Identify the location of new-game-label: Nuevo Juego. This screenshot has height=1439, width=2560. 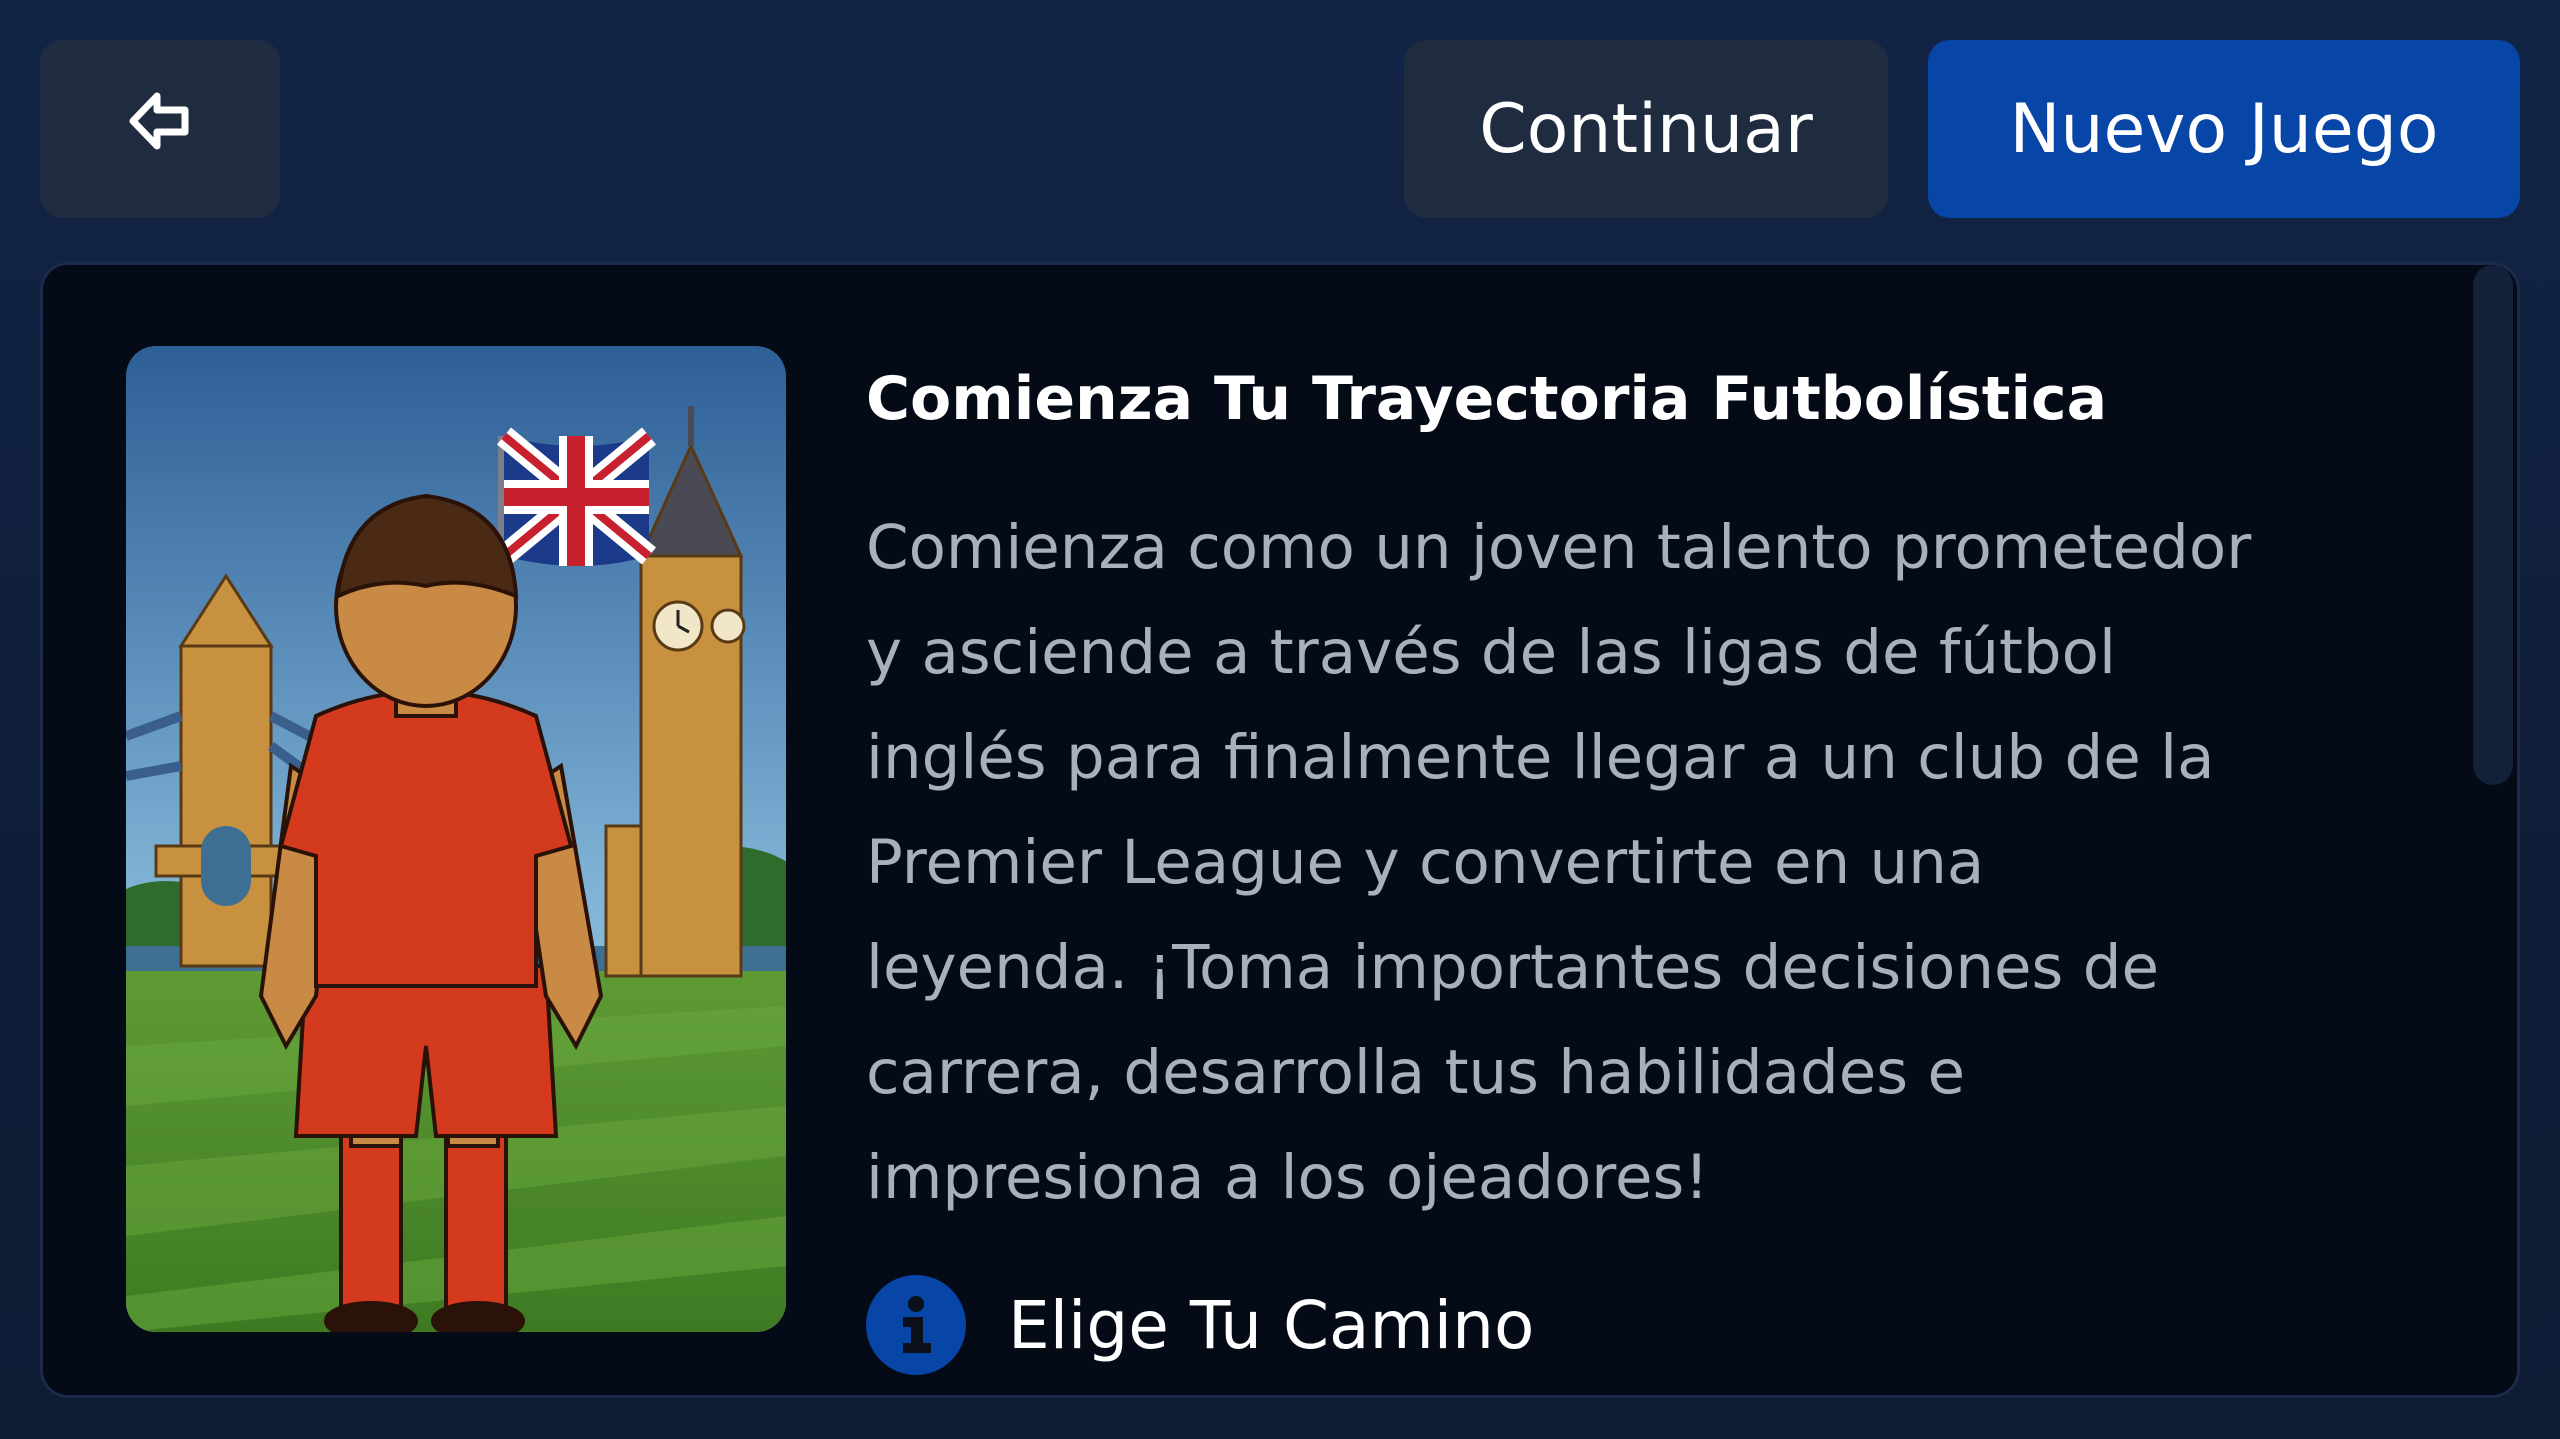
(2224, 129).